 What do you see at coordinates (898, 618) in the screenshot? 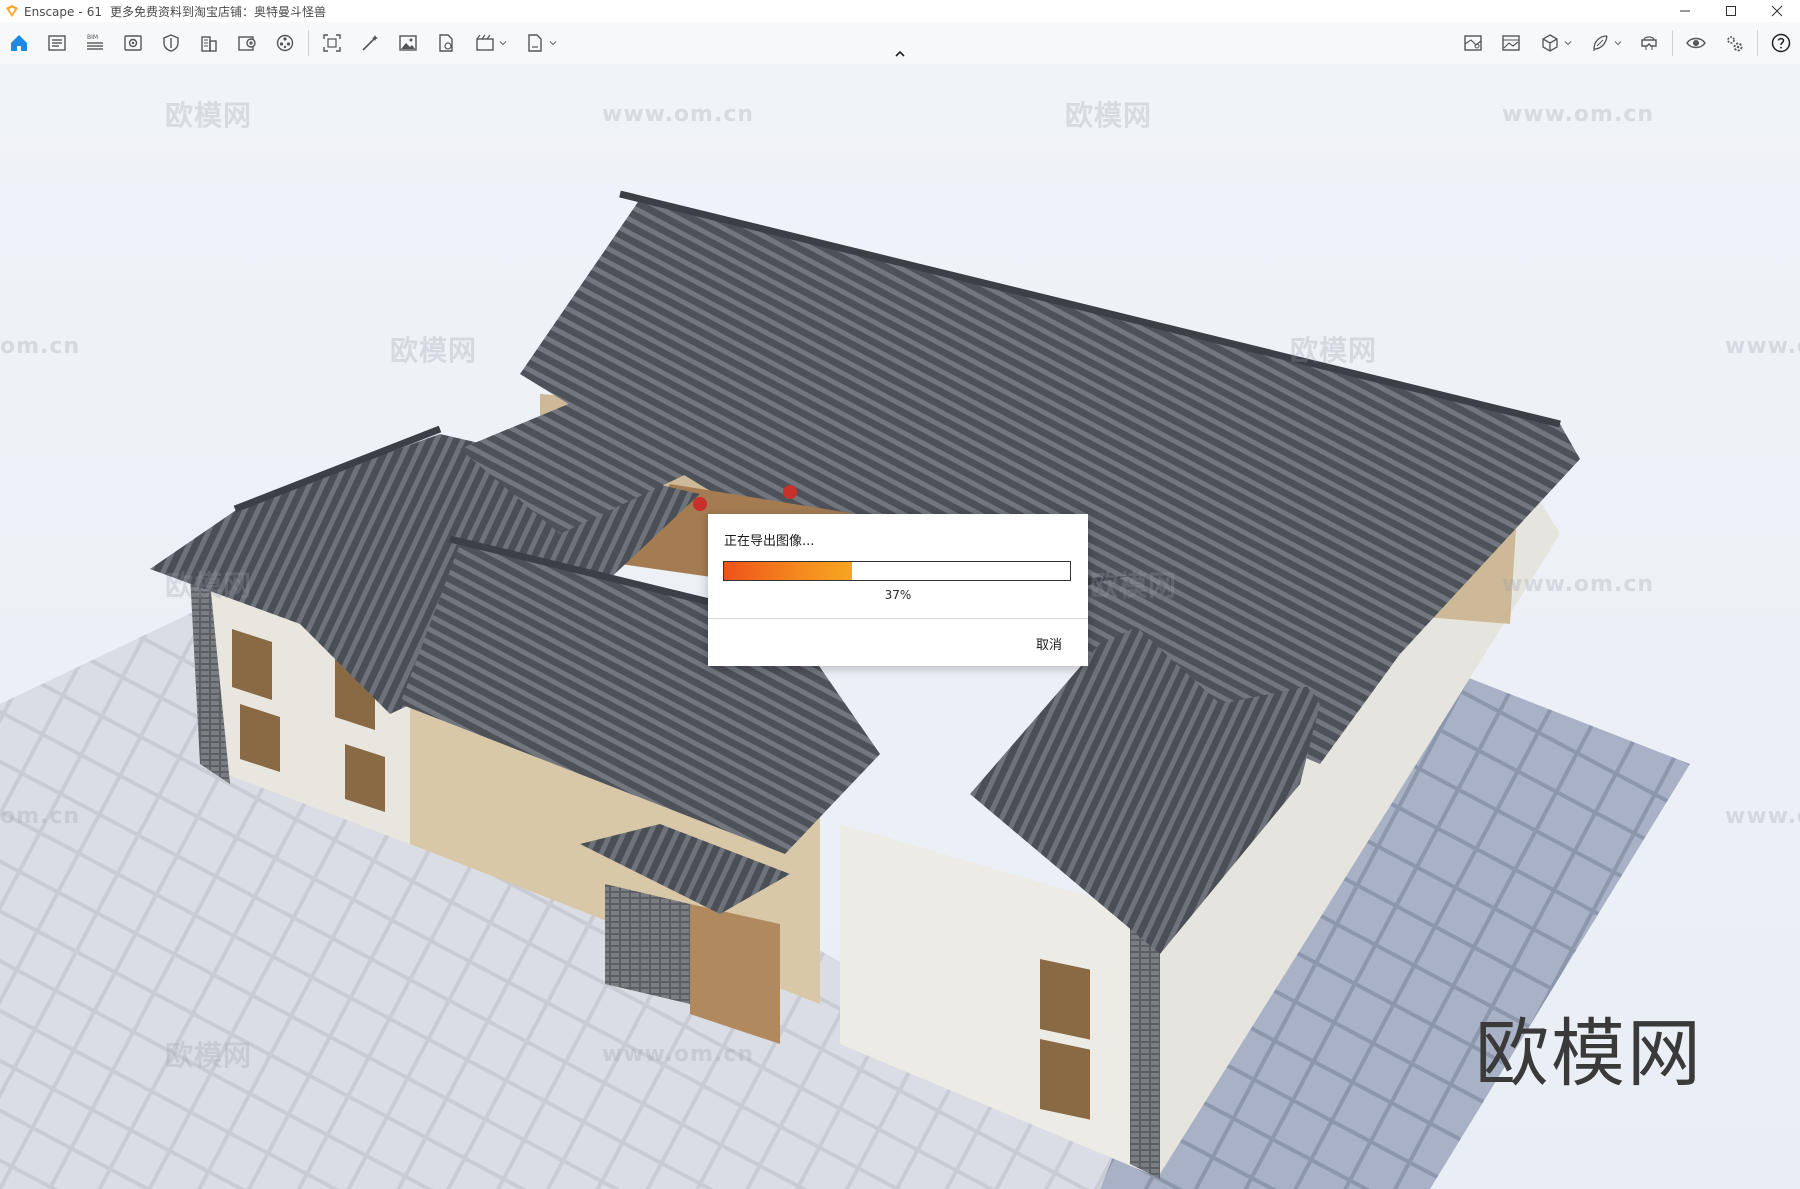
I see `dialog-divider` at bounding box center [898, 618].